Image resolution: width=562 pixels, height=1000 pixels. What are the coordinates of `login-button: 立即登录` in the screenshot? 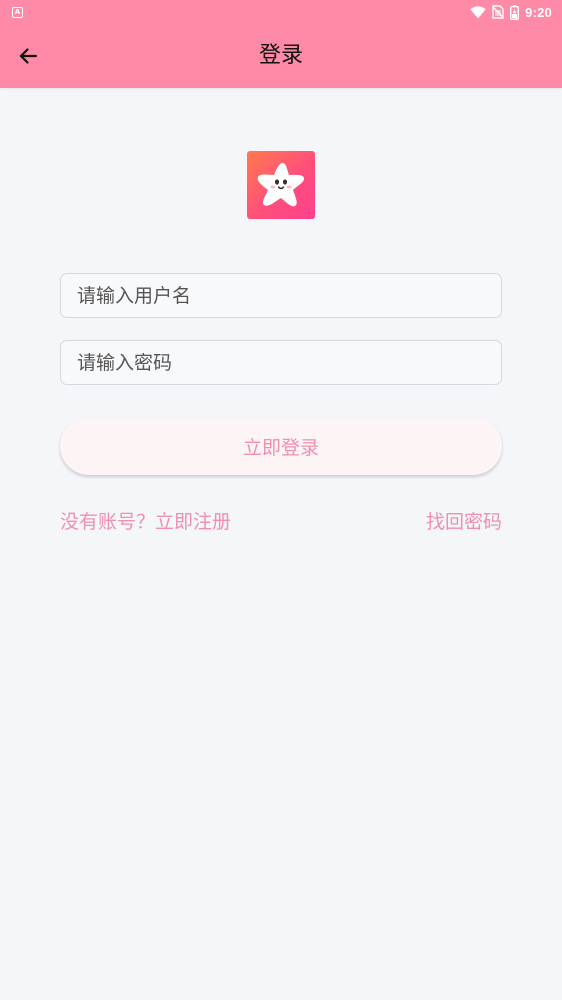 It's located at (281, 446).